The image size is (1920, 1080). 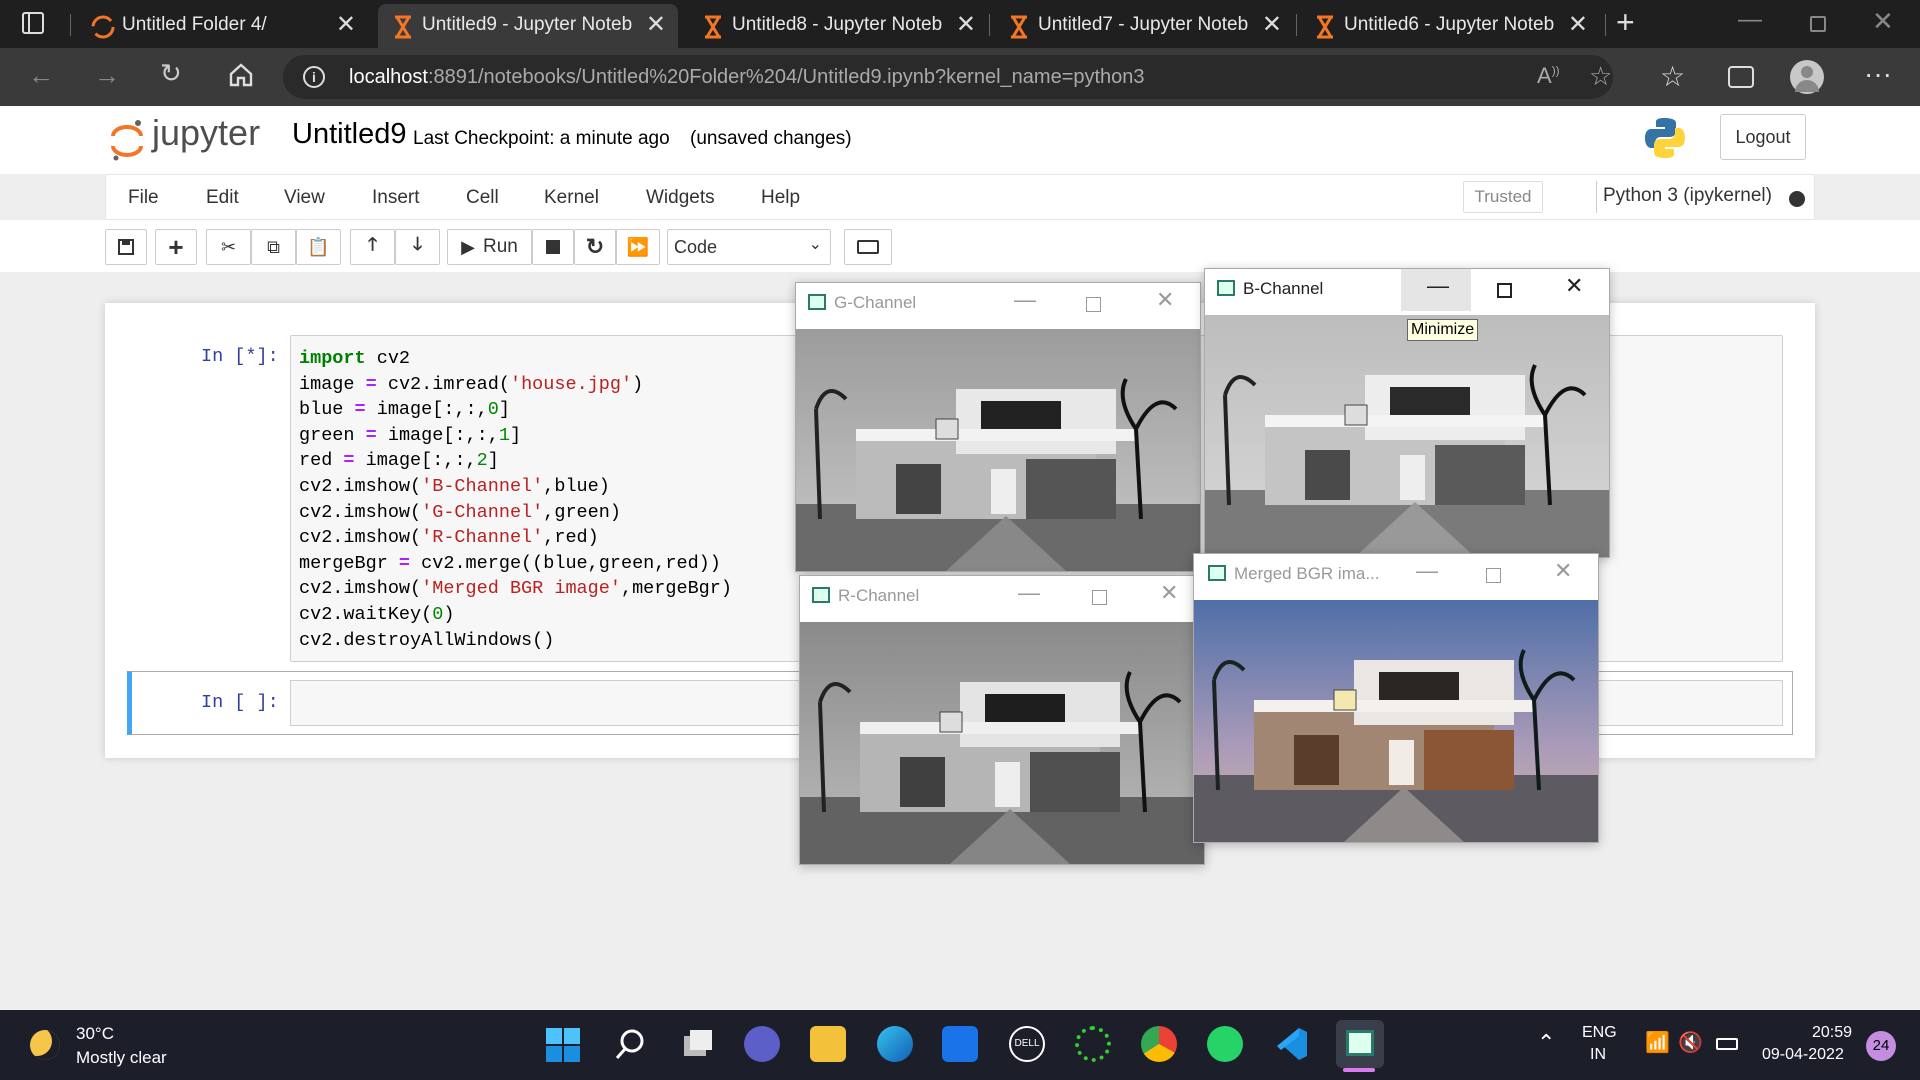 I want to click on g-channel-window: G-Channel — ✕, so click(x=998, y=427).